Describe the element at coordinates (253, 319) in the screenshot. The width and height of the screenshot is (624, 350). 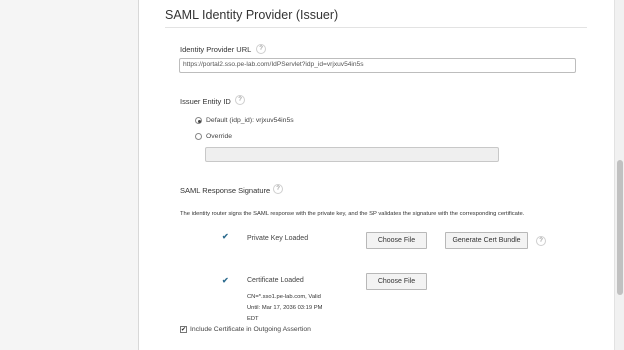
I see `certificate-timezone: EDT` at that location.